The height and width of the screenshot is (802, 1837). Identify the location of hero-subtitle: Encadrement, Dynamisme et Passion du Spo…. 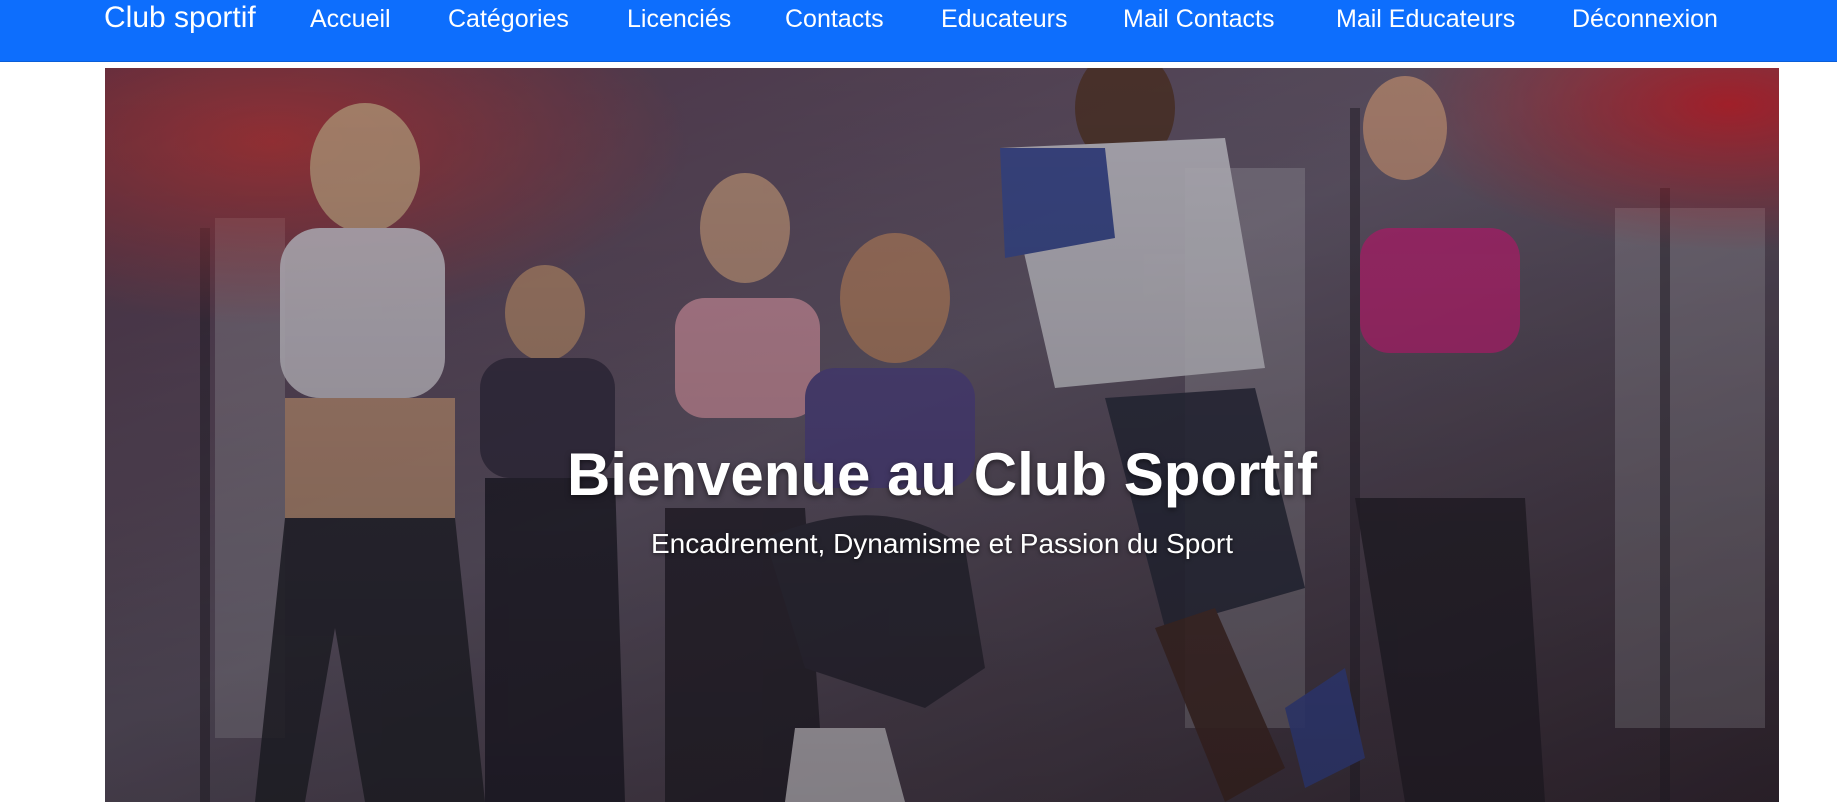
(942, 543).